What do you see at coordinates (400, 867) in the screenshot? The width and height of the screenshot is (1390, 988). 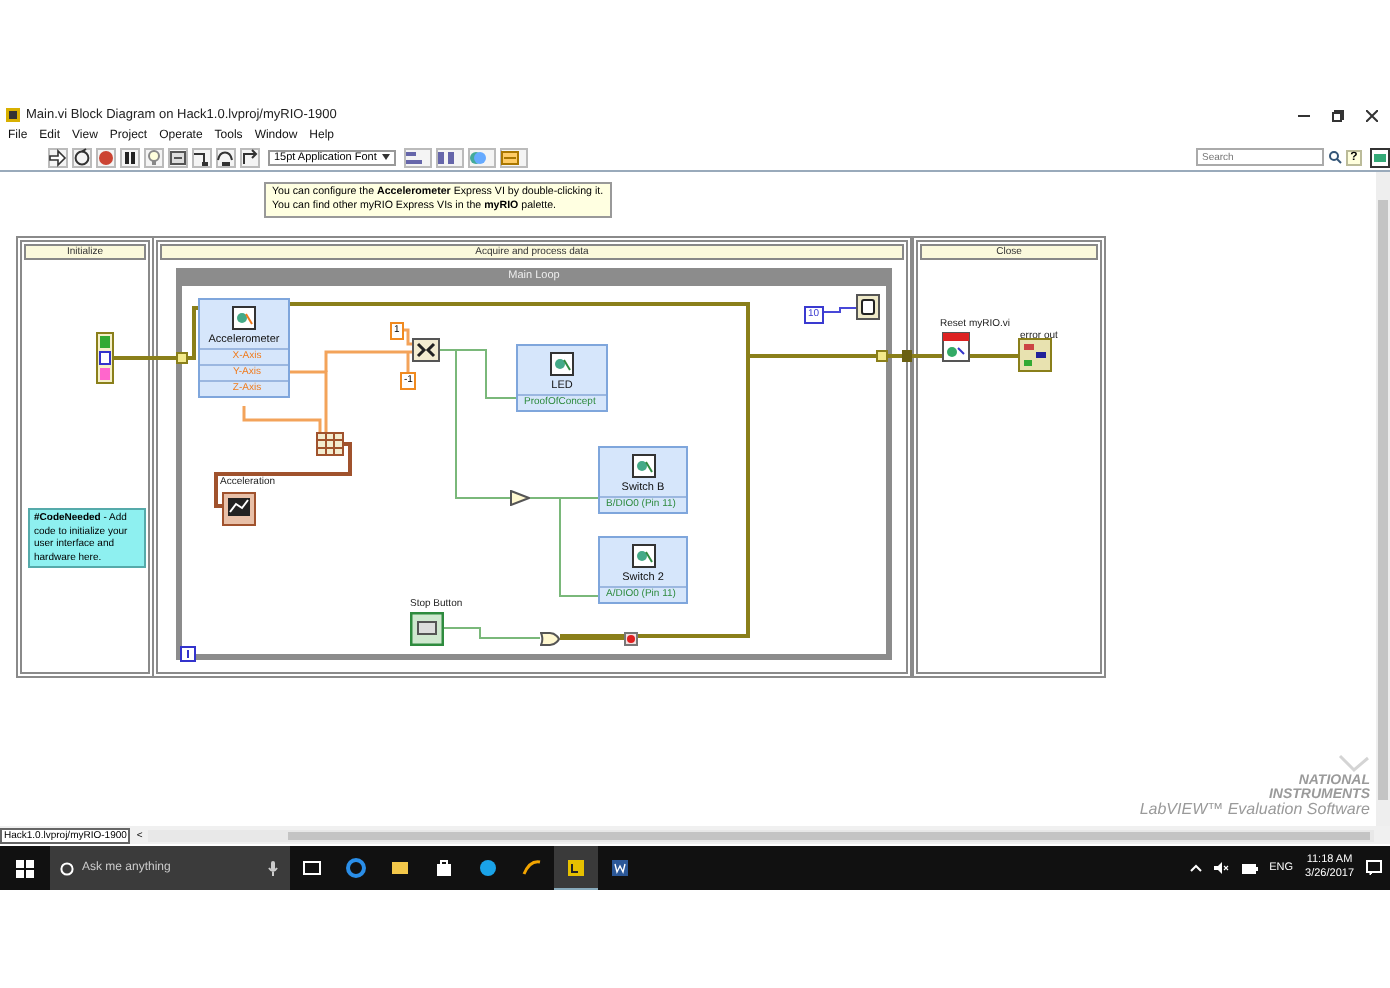 I see `folder-icon` at bounding box center [400, 867].